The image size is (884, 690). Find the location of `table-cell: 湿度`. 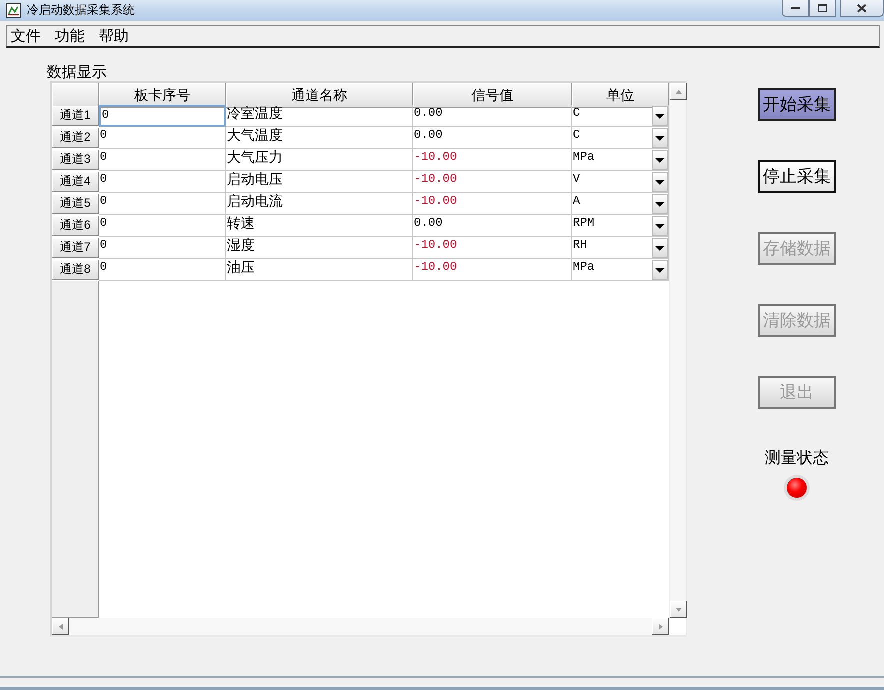

table-cell: 湿度 is located at coordinates (319, 248).